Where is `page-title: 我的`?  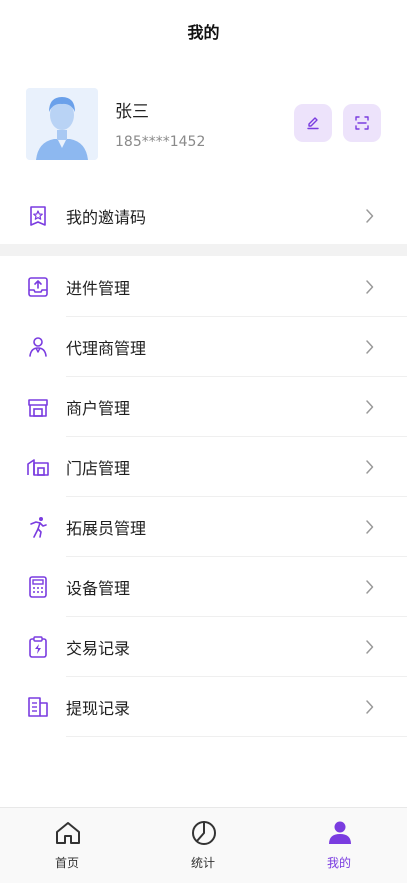
page-title: 我的 is located at coordinates (203, 32).